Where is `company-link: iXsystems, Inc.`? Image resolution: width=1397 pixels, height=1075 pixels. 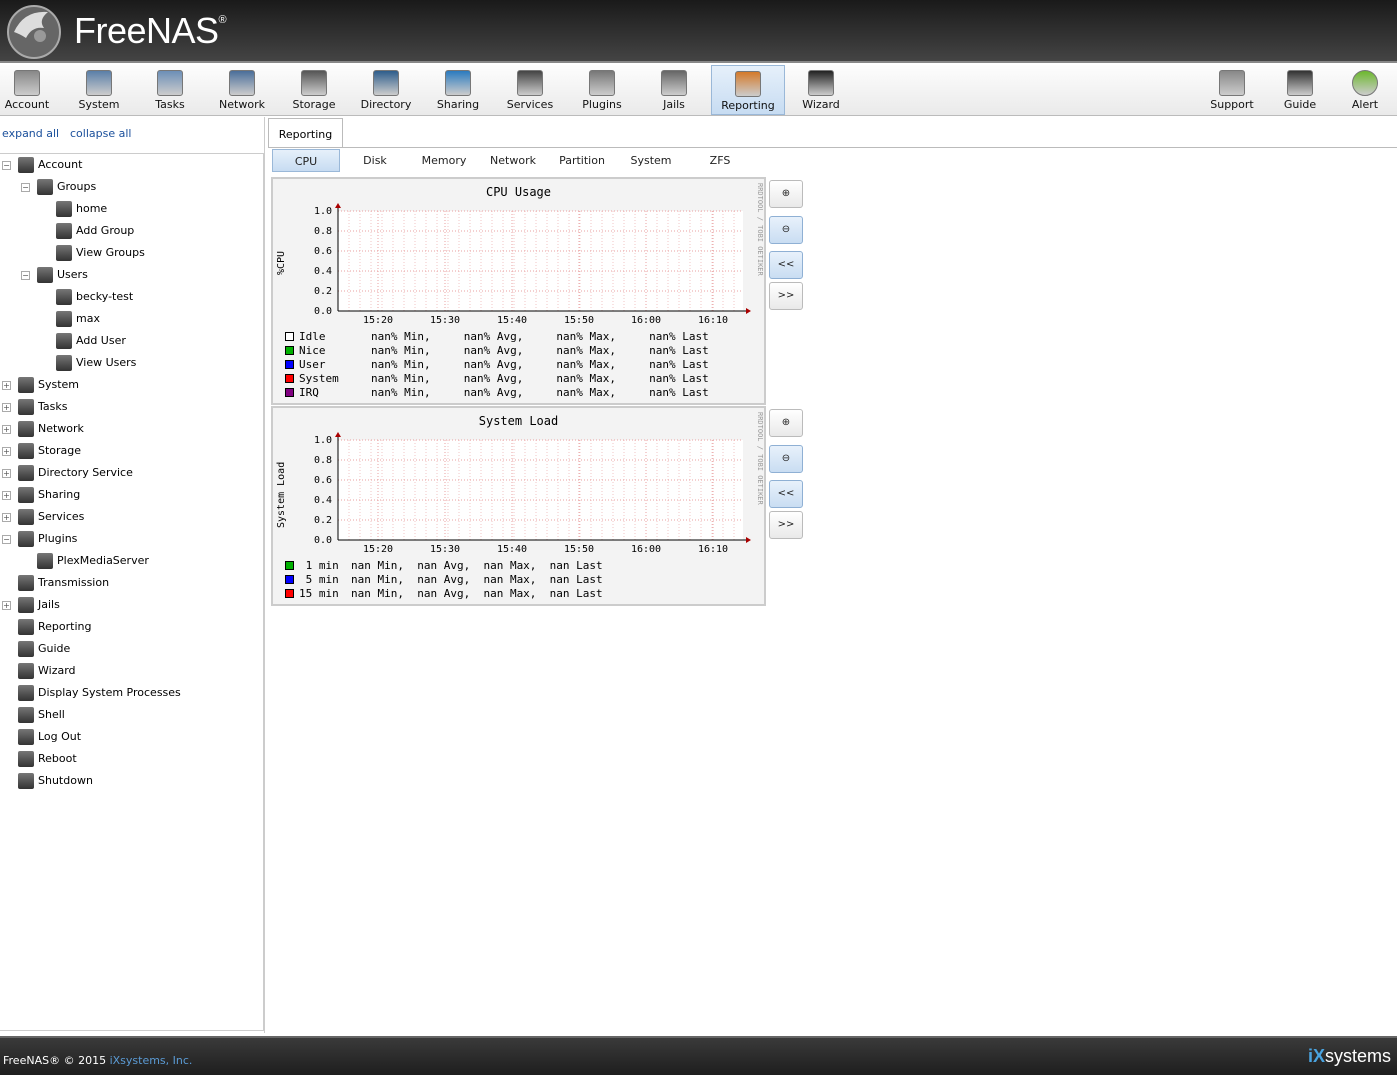
company-link: iXsystems, Inc. is located at coordinates (151, 1060).